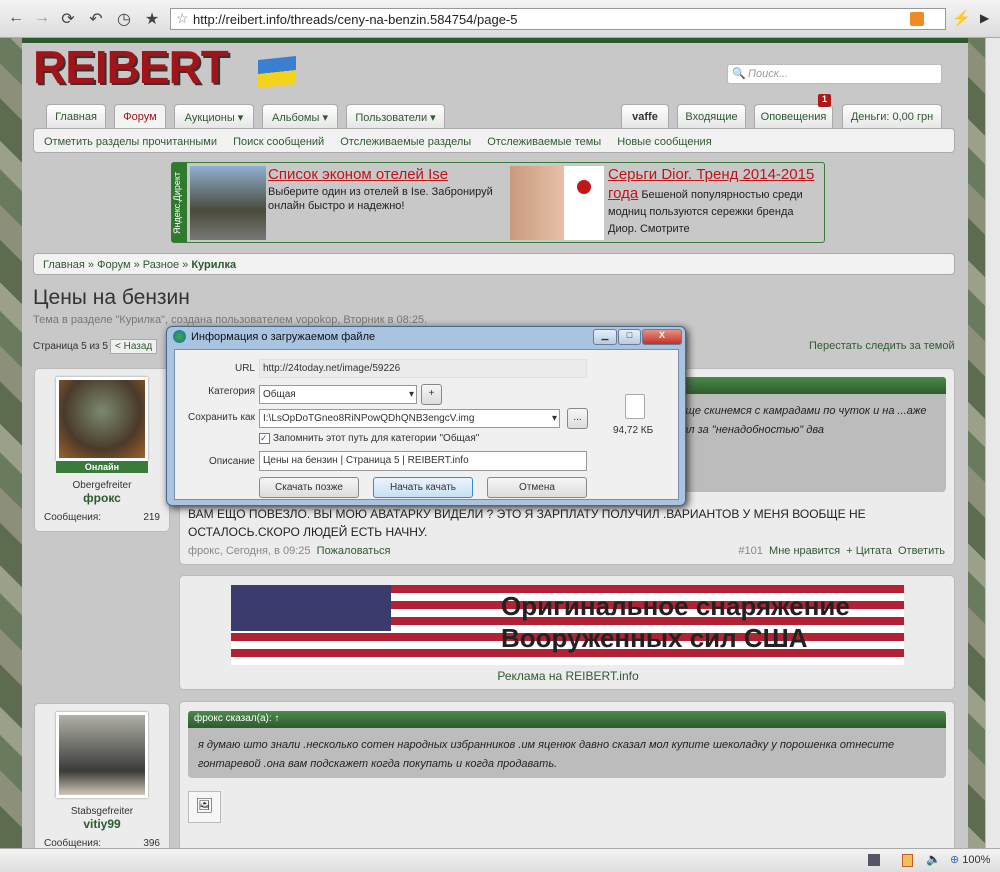 The image size is (1000, 872). What do you see at coordinates (70, 346) in the screenshot?
I see `page-info: Страница 5 из 5` at bounding box center [70, 346].